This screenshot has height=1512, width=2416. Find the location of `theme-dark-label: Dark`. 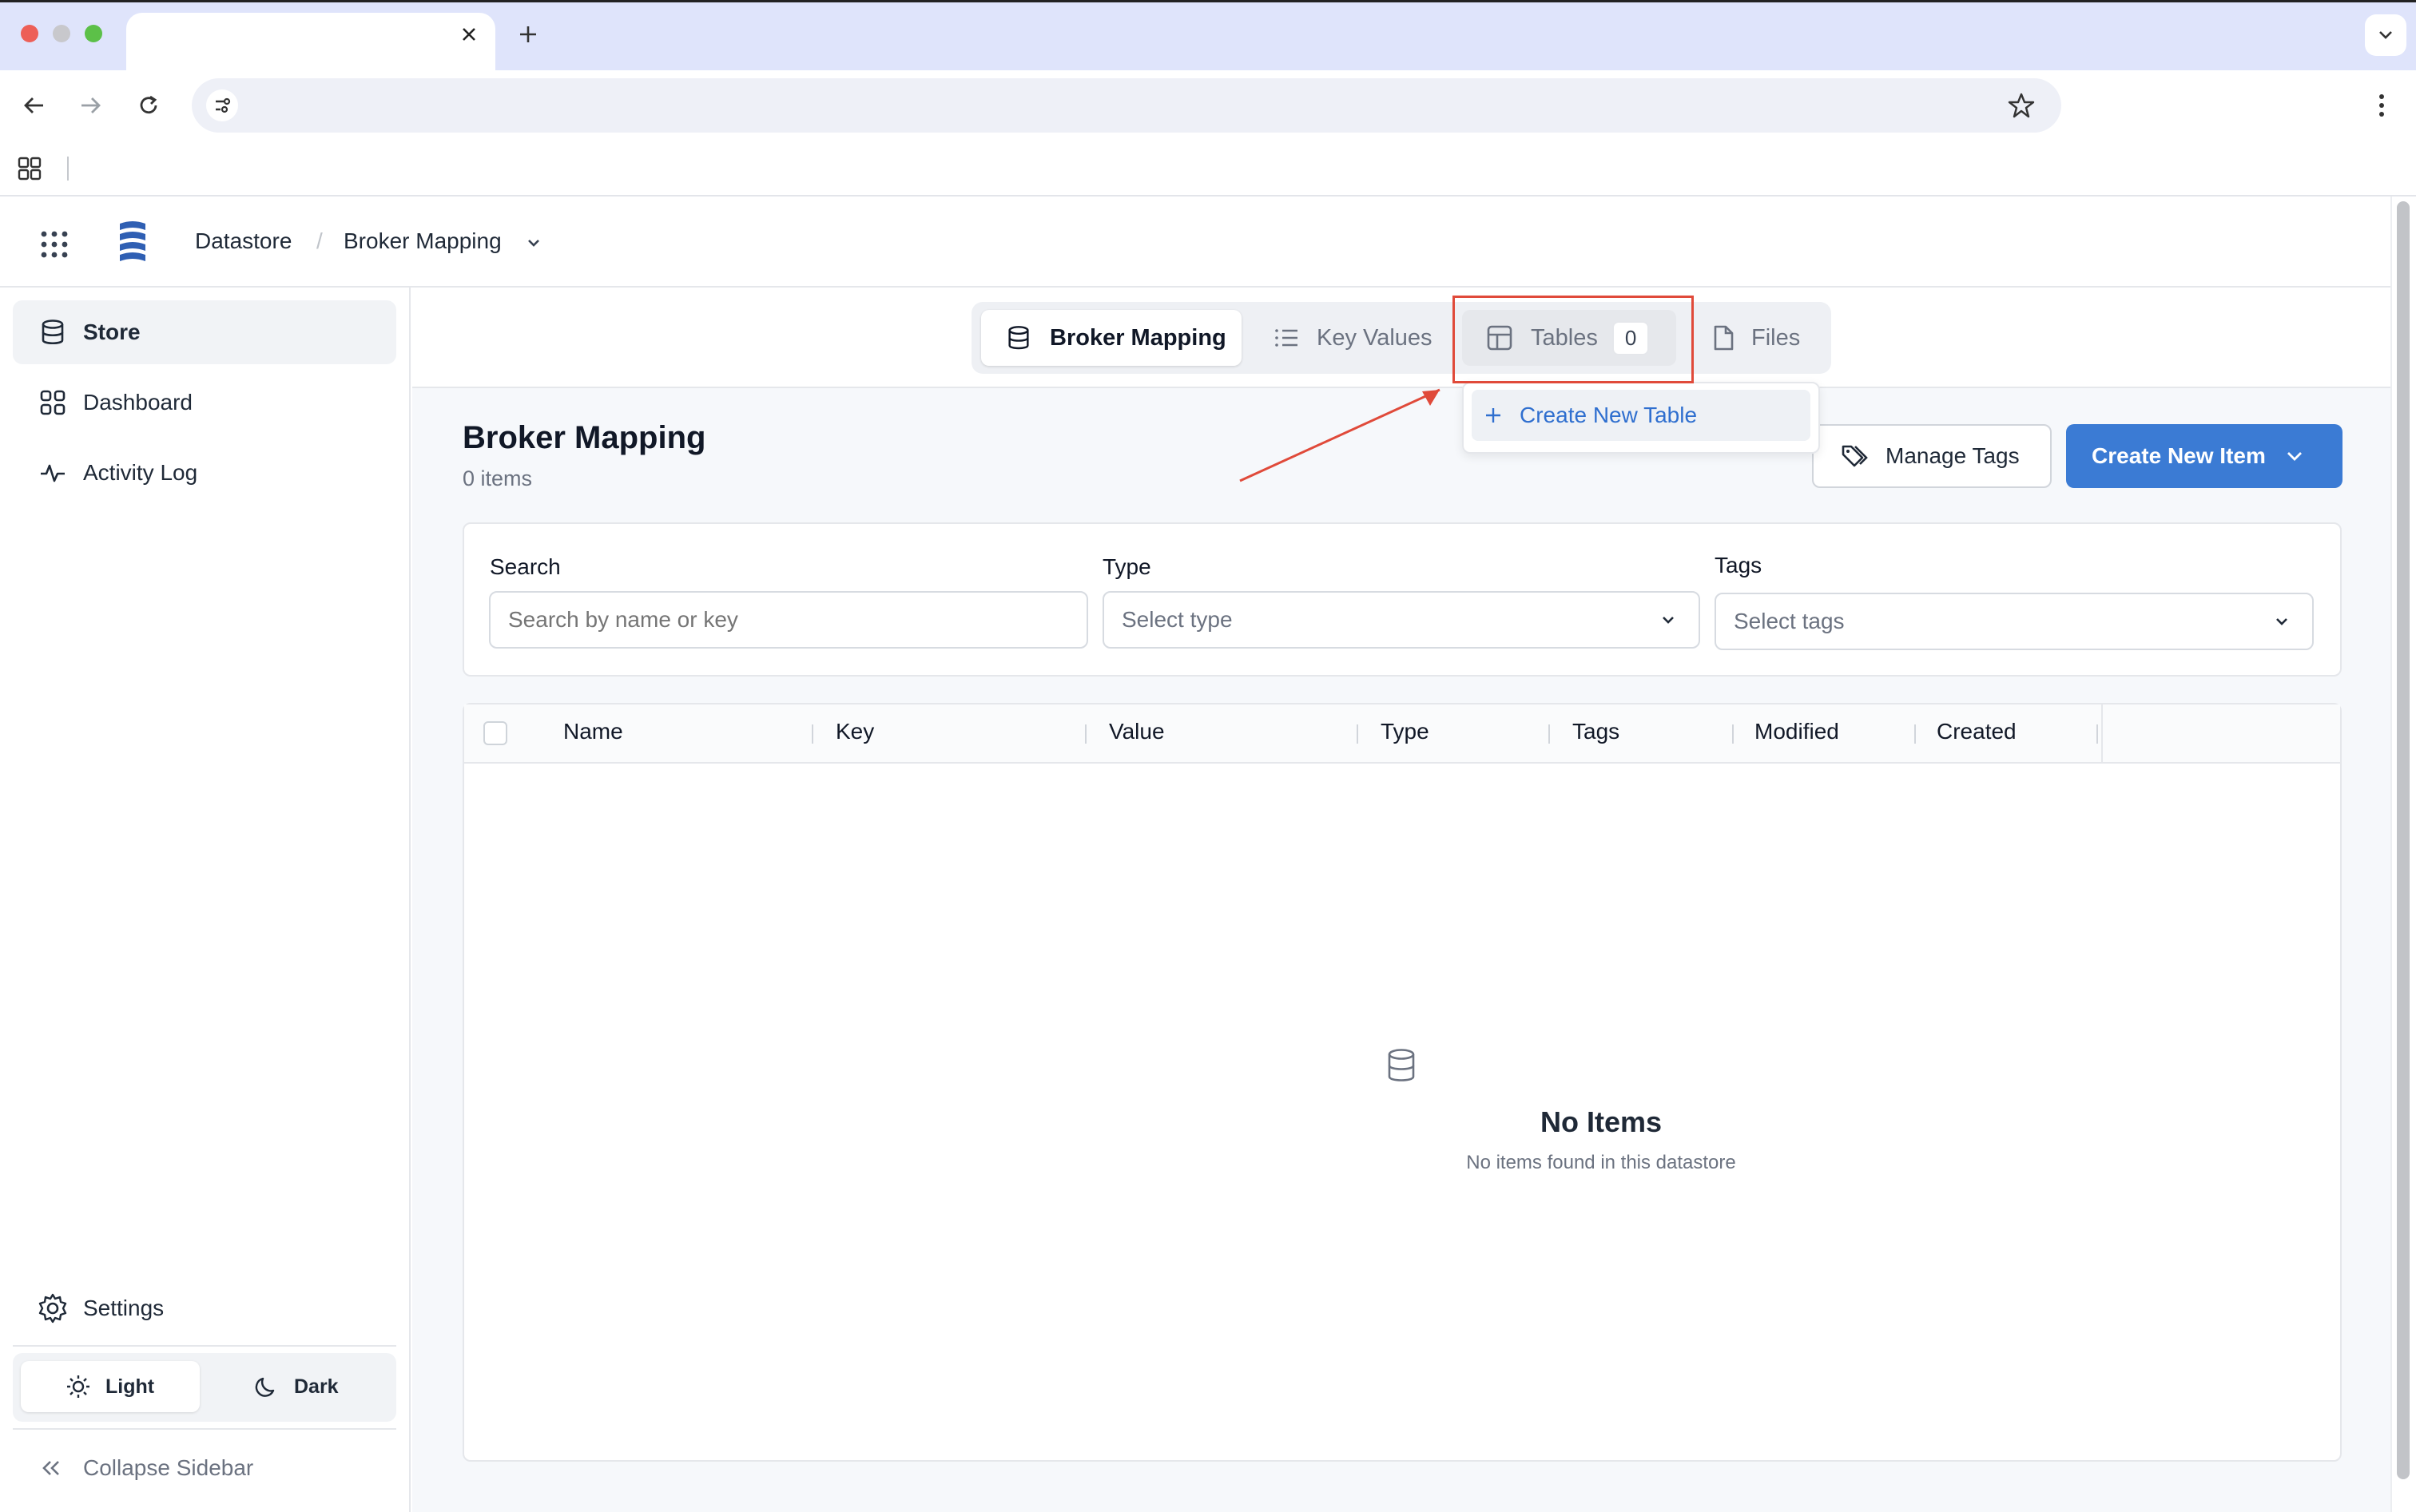

theme-dark-label: Dark is located at coordinates (316, 1386).